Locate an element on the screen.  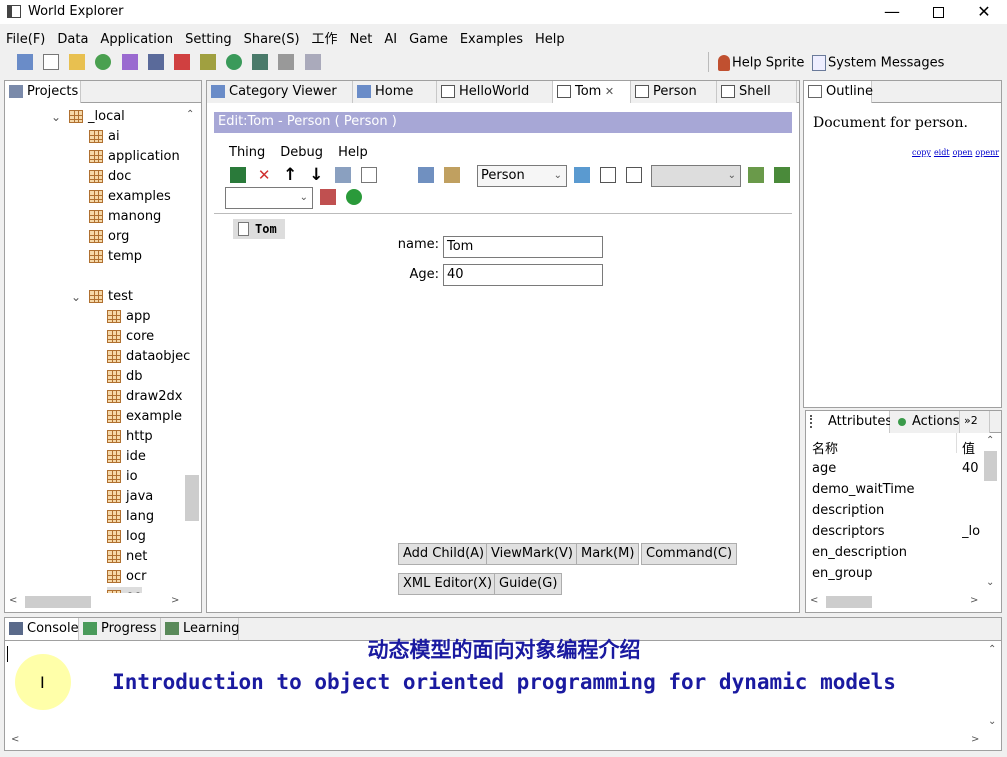
descriptor-icon is located at coordinates (452, 175).